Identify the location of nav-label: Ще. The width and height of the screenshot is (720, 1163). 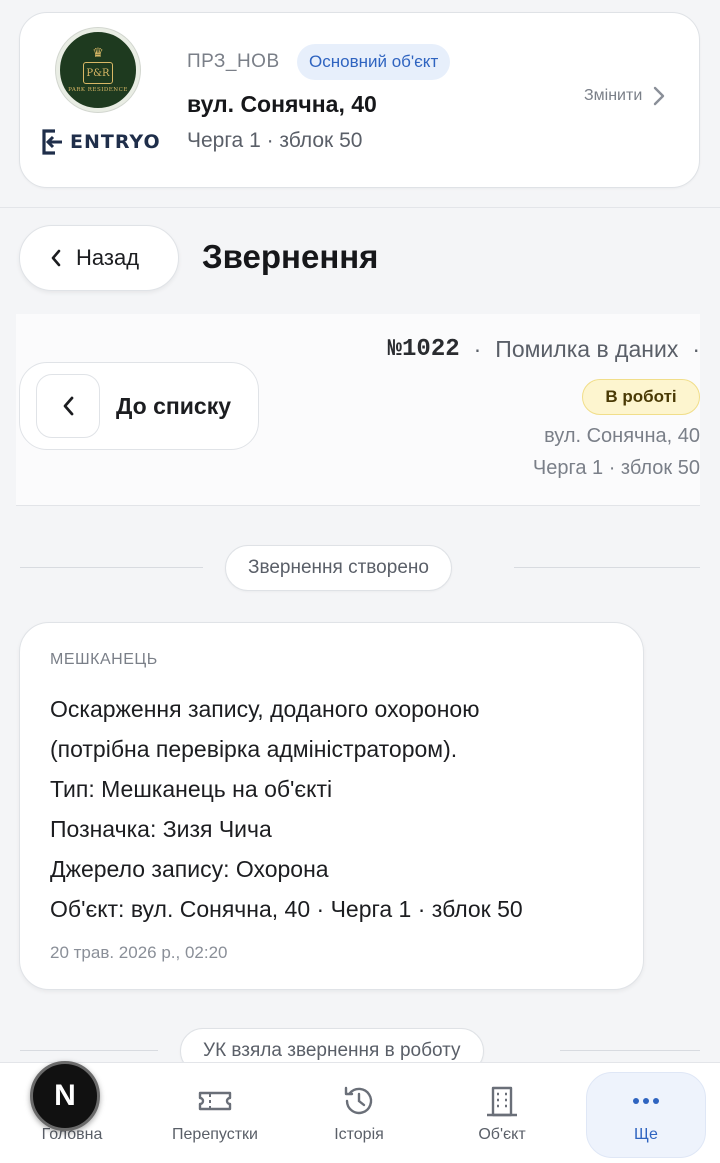
(646, 1134).